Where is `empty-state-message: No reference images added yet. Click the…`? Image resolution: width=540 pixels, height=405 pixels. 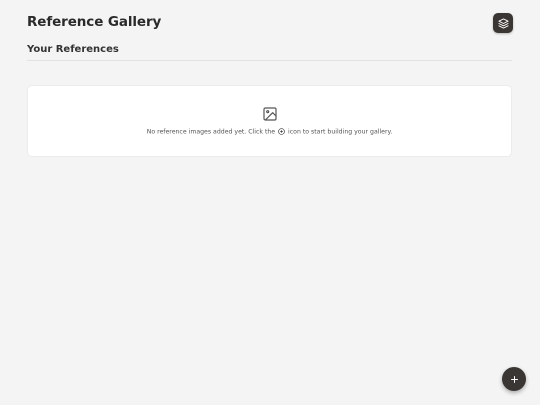 empty-state-message: No reference images added yet. Click the… is located at coordinates (269, 132).